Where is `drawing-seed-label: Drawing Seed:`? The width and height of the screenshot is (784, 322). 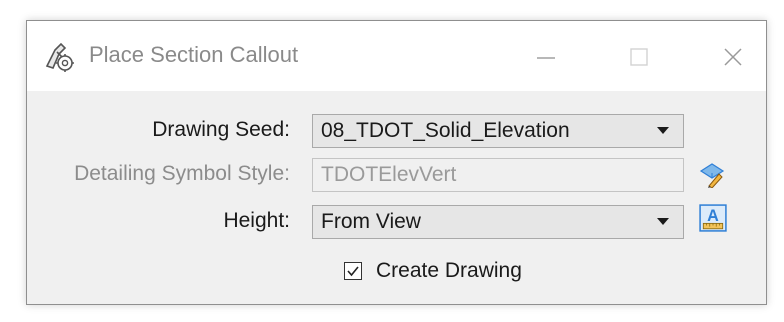 drawing-seed-label: Drawing Seed: is located at coordinates (221, 129).